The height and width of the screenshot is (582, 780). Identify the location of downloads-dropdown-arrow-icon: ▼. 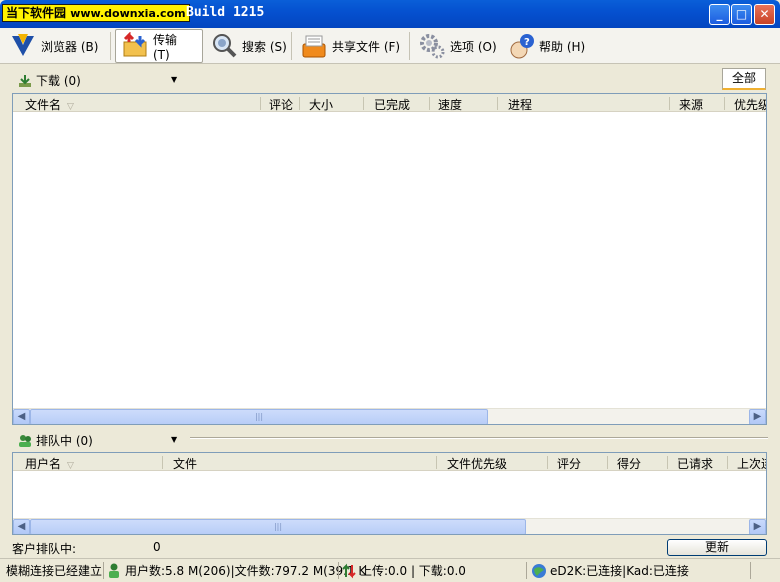
(174, 79).